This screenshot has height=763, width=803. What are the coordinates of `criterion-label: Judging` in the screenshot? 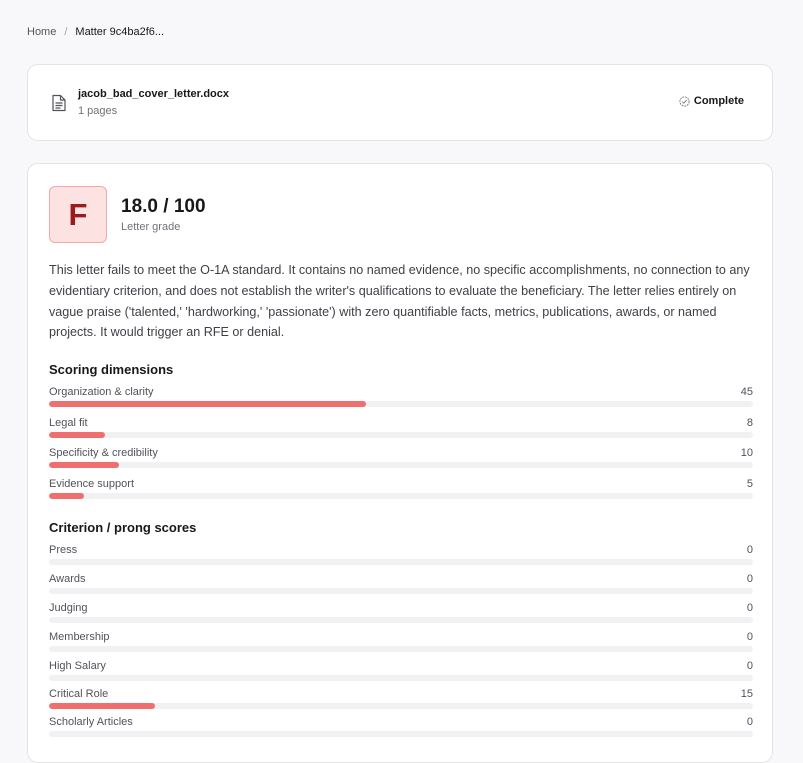 It's located at (68, 608).